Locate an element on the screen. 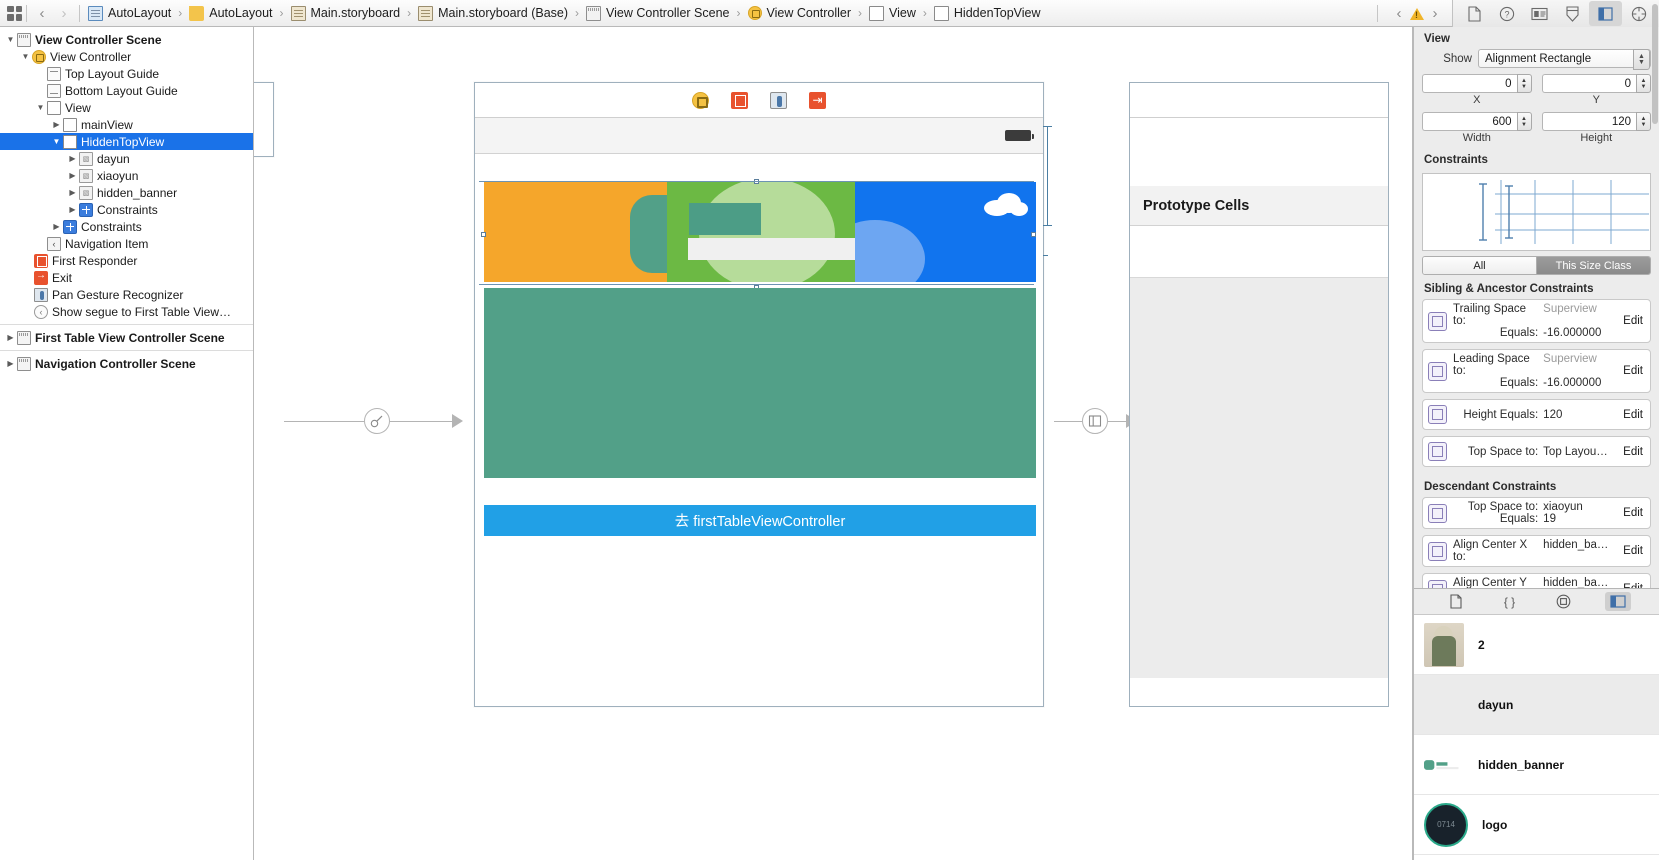  view-controller-icon is located at coordinates (700, 100).